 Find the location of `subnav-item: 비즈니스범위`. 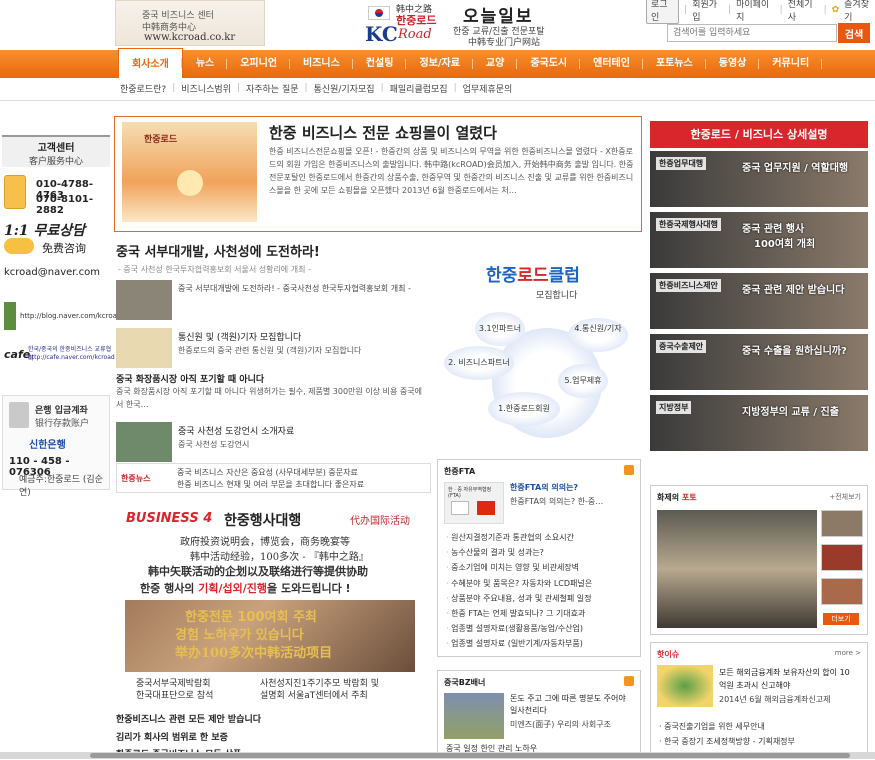

subnav-item: 비즈니스범위 is located at coordinates (206, 88).